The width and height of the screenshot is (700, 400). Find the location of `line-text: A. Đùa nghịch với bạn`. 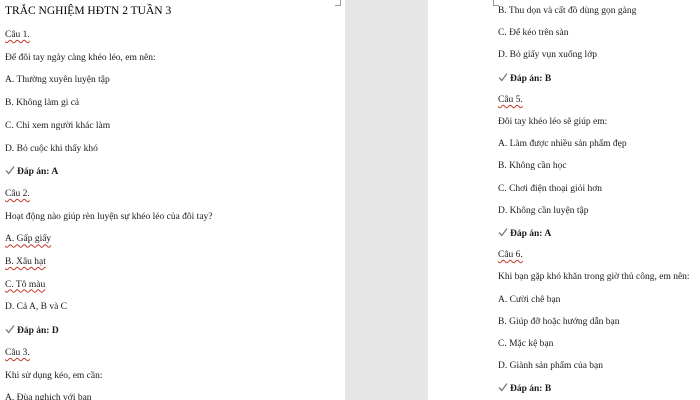

line-text: A. Đùa nghịch với bạn is located at coordinates (48, 396).